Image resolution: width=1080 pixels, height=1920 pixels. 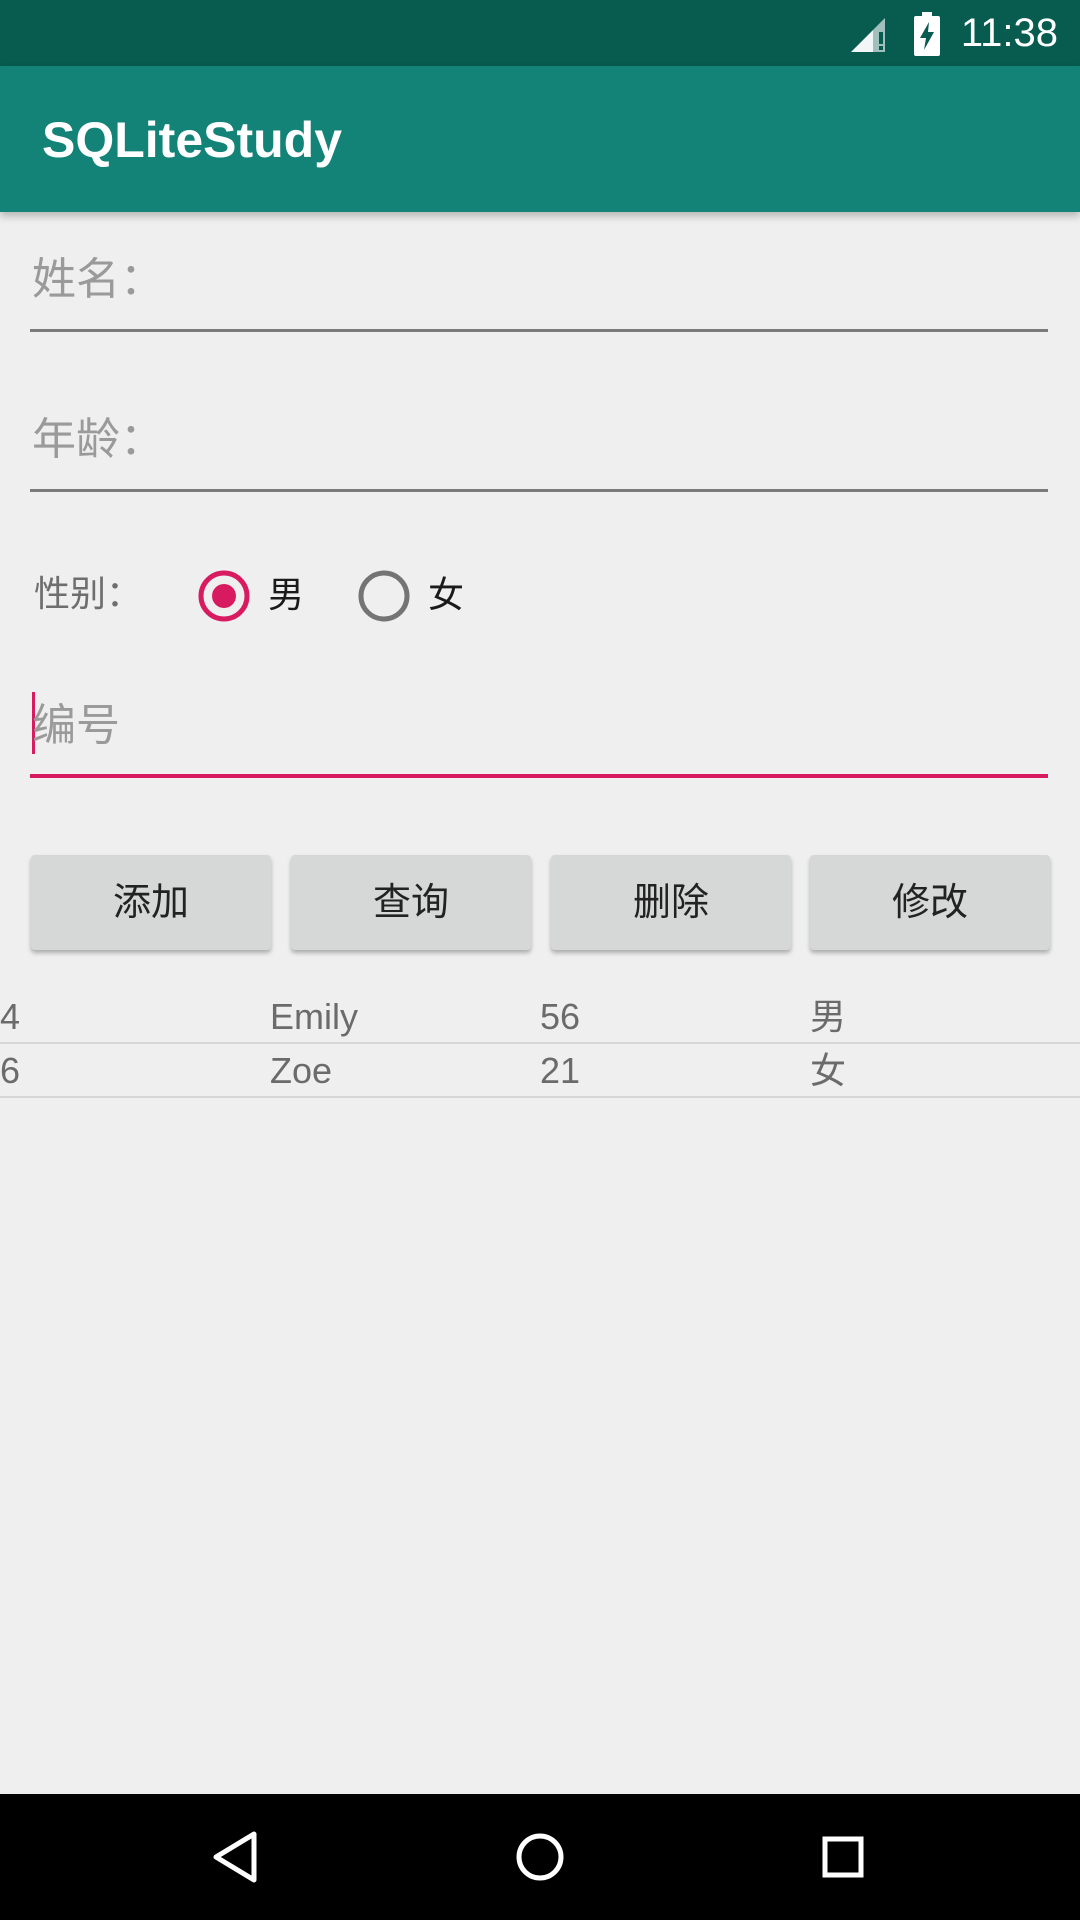 I want to click on navigation-bar, so click(x=540, y=1857).